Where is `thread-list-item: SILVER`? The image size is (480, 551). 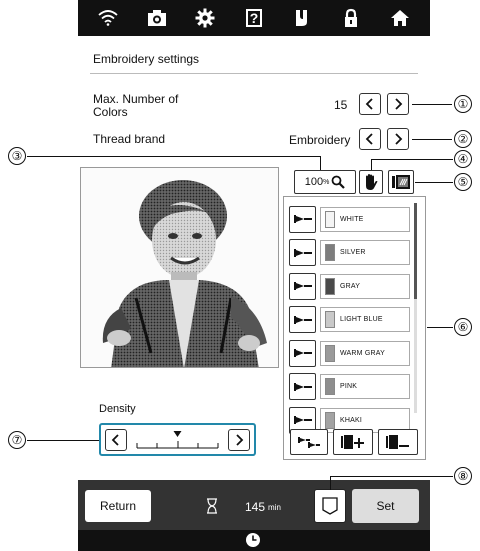 thread-list-item: SILVER is located at coordinates (353, 253).